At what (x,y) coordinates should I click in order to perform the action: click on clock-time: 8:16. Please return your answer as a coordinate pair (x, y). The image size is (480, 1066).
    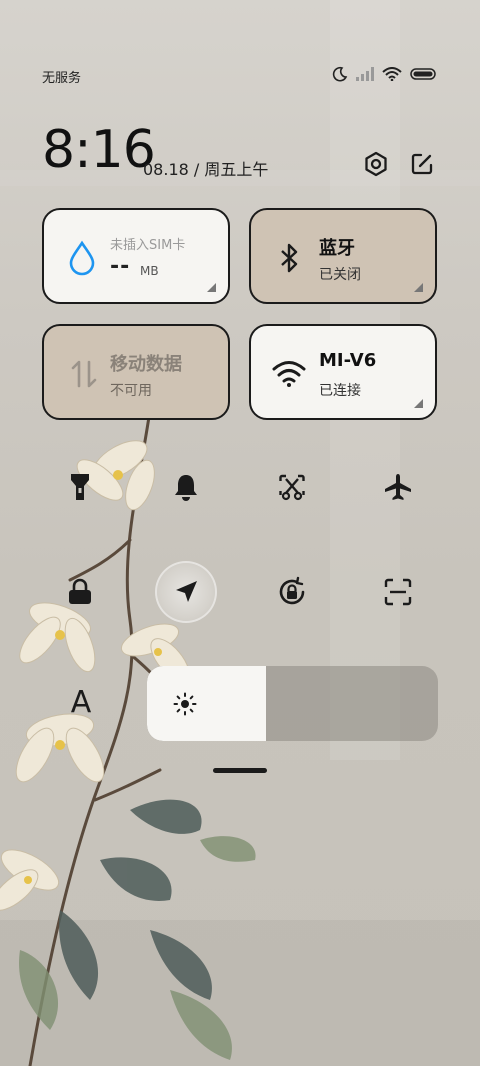
    Looking at the image, I should click on (99, 150).